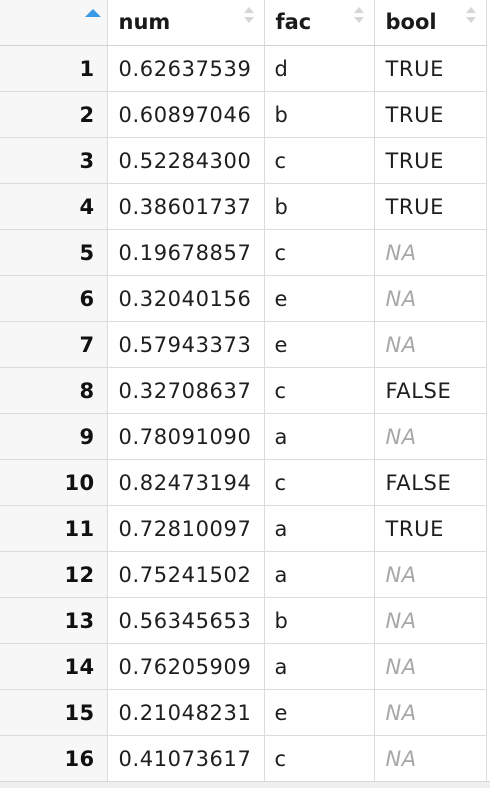 This screenshot has height=788, width=490. What do you see at coordinates (54, 390) in the screenshot?
I see `row-index-cell: 8` at bounding box center [54, 390].